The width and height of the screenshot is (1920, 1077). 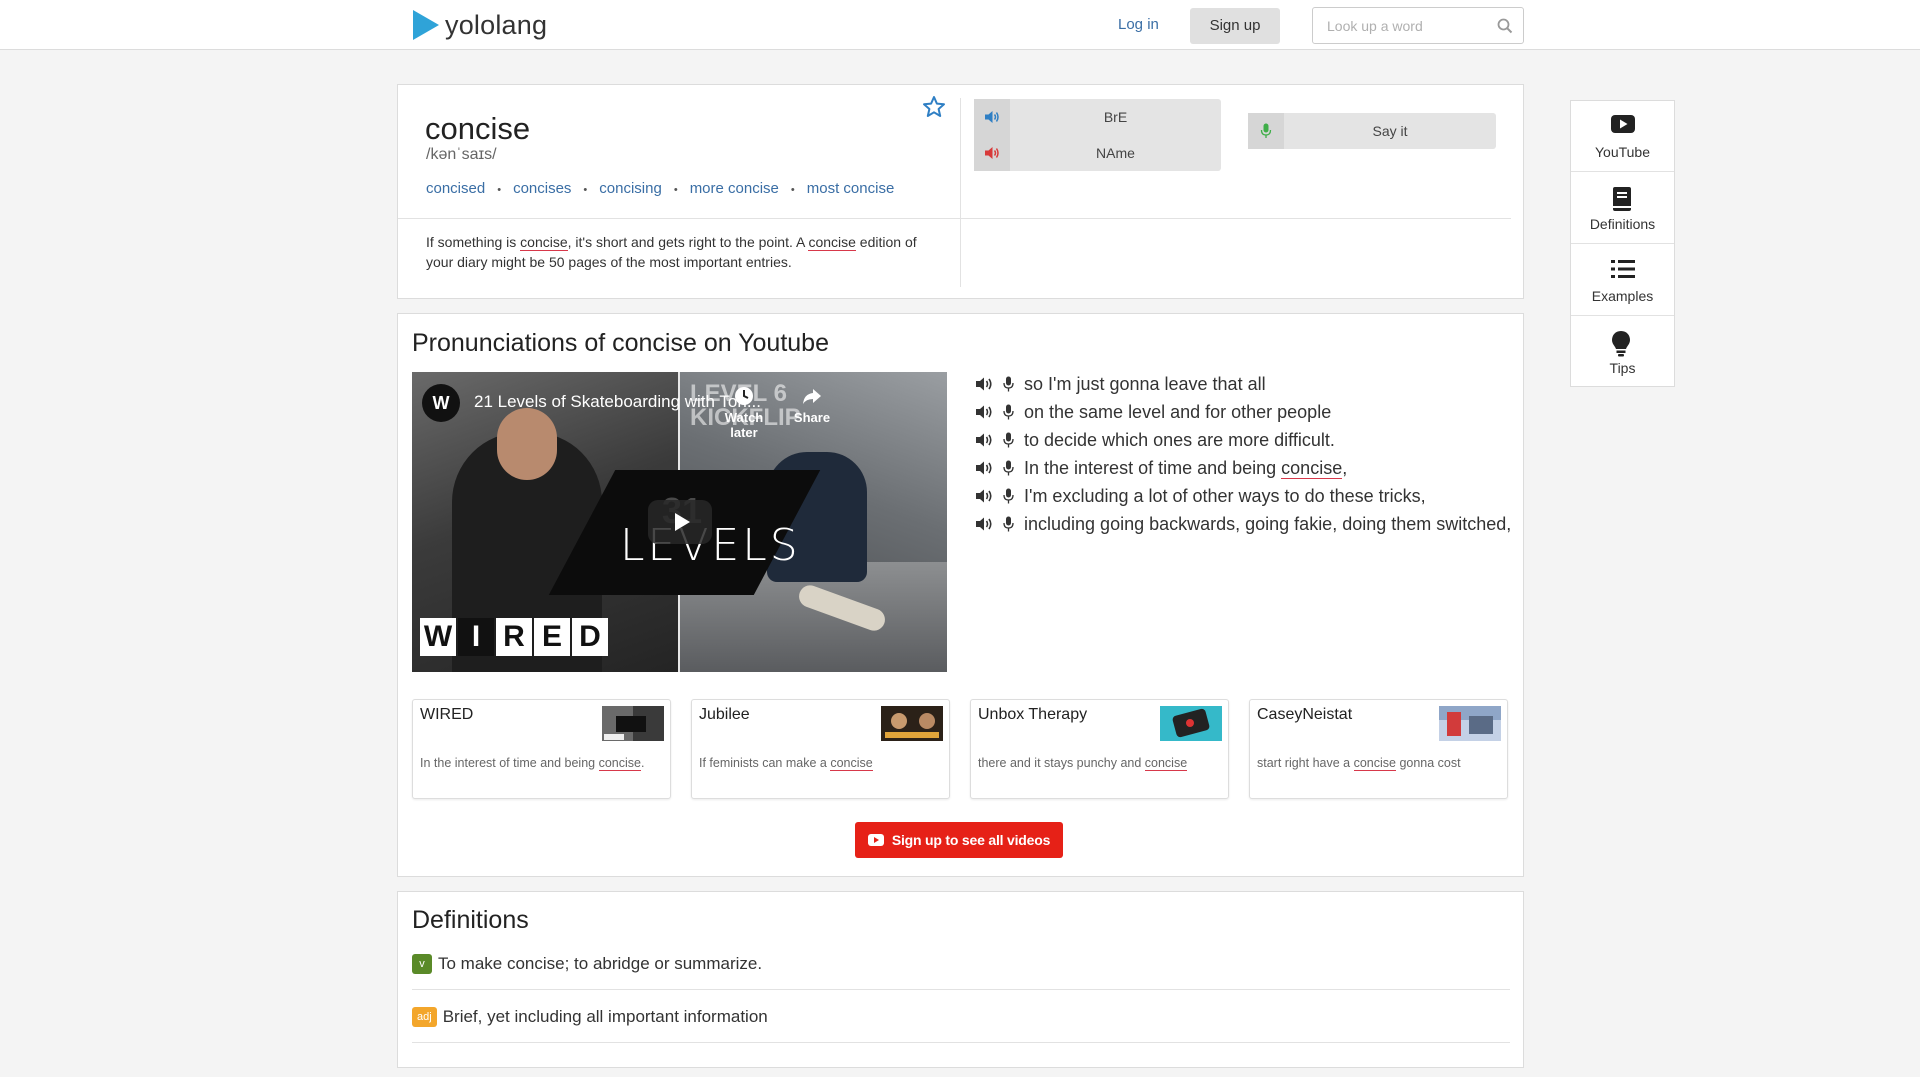 What do you see at coordinates (527, 444) in the screenshot?
I see `video-person-head` at bounding box center [527, 444].